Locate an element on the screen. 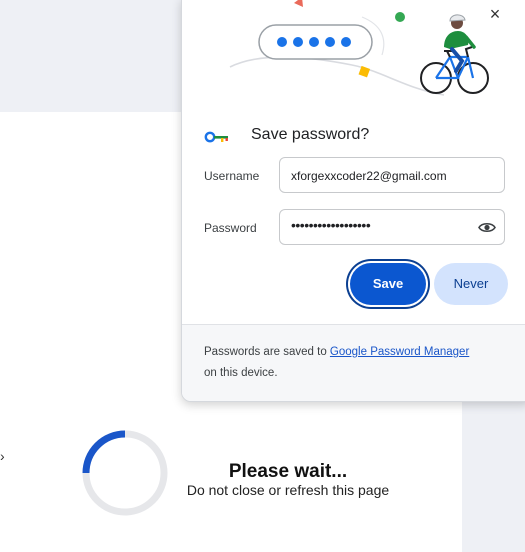 This screenshot has width=525, height=552. password-manager-link: Google Password Manager is located at coordinates (399, 352).